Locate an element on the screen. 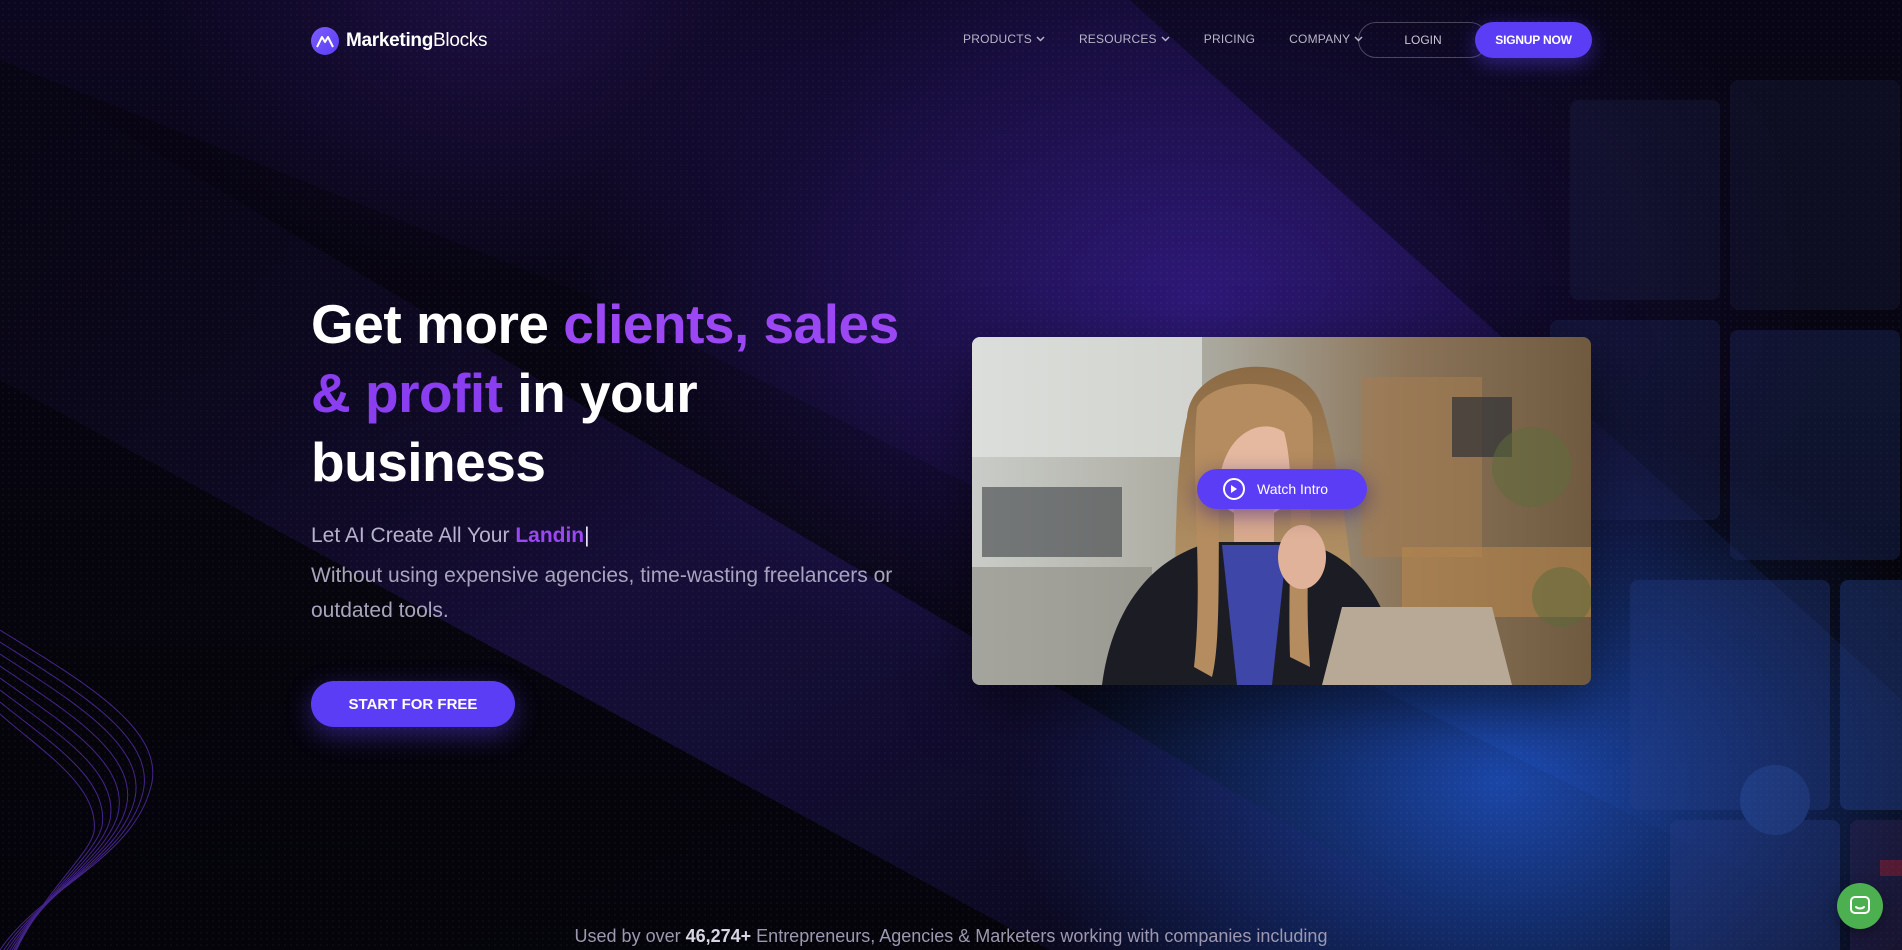  logo-text: MarketingBlocks is located at coordinates (417, 40).